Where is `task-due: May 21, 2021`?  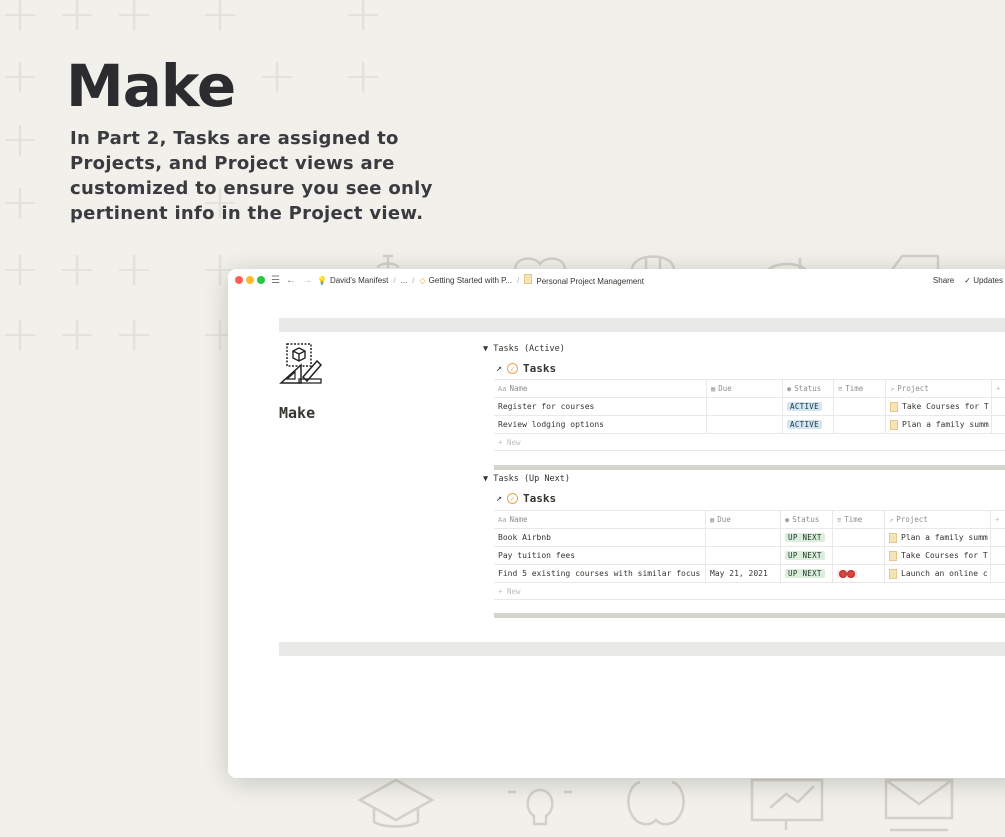 task-due: May 21, 2021 is located at coordinates (743, 573).